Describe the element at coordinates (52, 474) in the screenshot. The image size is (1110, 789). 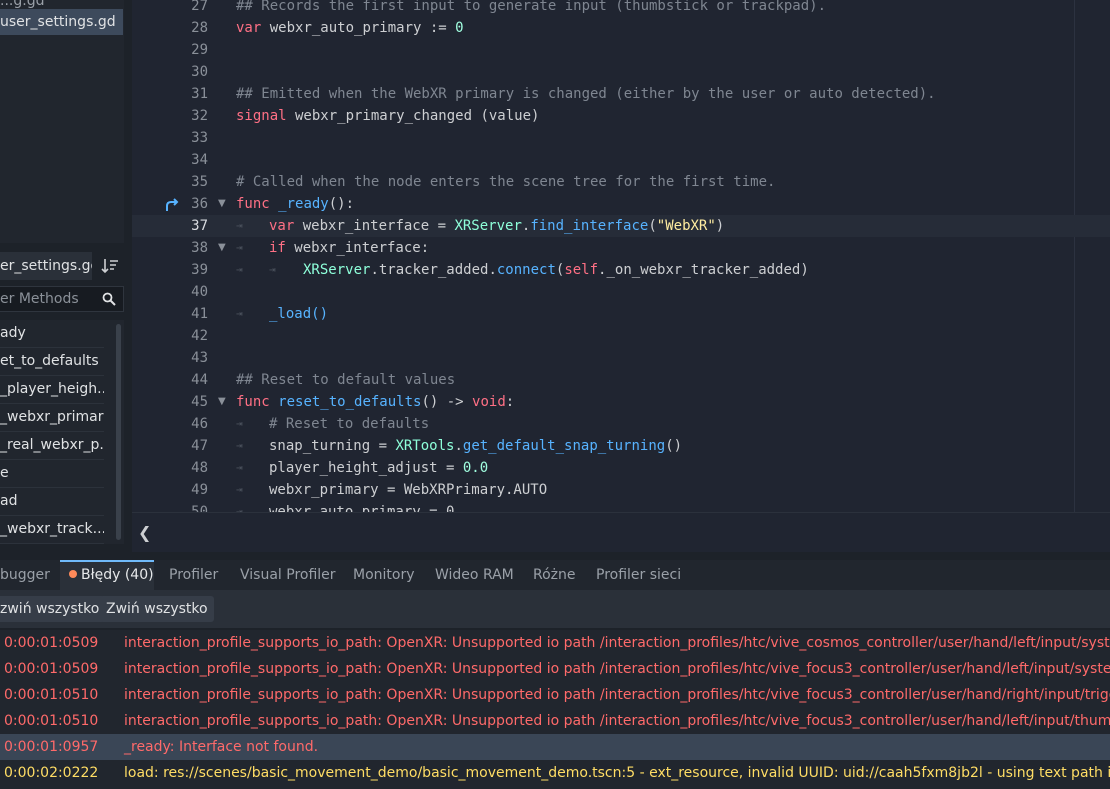
I see `method-item: e` at that location.